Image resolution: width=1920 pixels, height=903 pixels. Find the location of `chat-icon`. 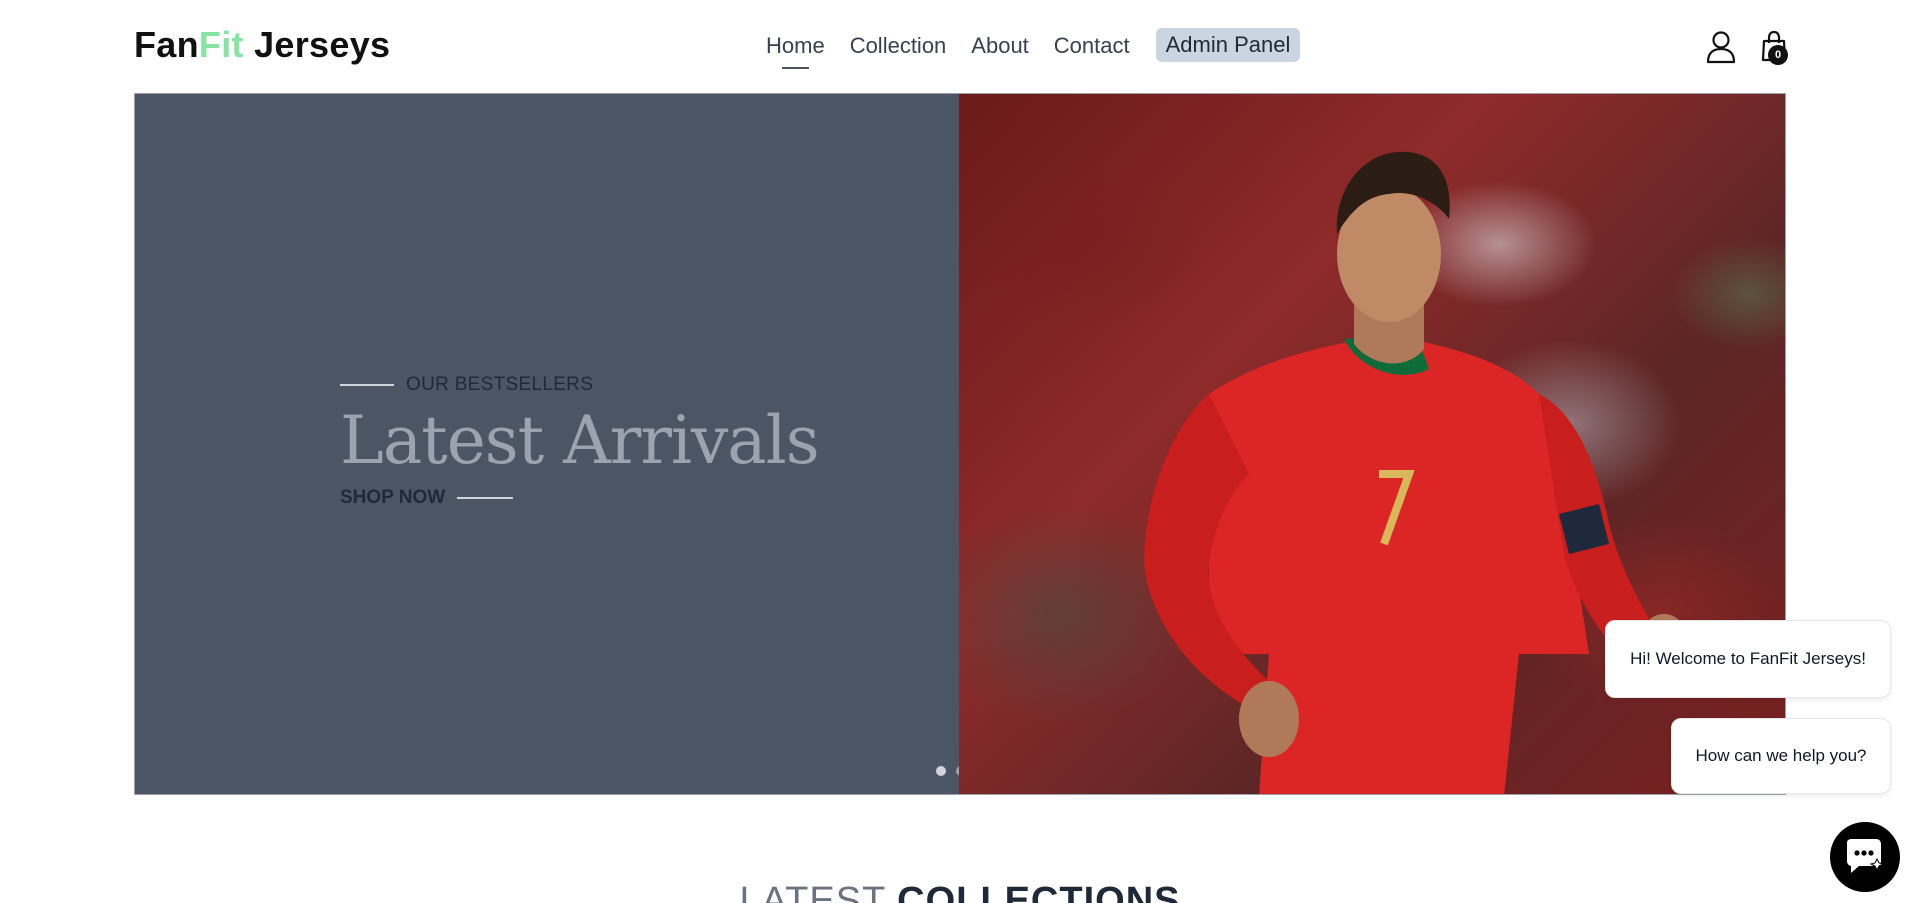

chat-icon is located at coordinates (1866, 856).